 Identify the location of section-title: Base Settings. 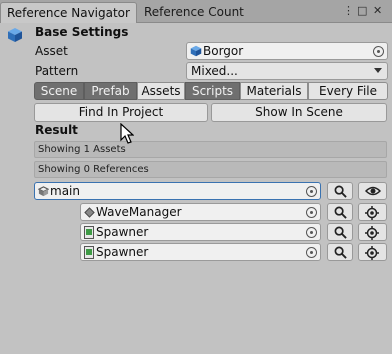
(82, 32).